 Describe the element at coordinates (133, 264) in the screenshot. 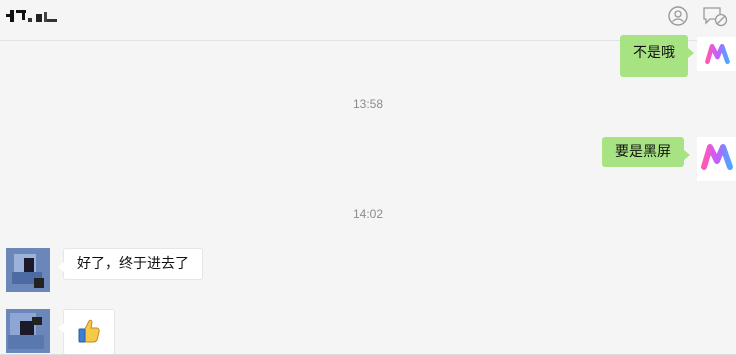

I see `message-text: 好了，终于进去了` at that location.